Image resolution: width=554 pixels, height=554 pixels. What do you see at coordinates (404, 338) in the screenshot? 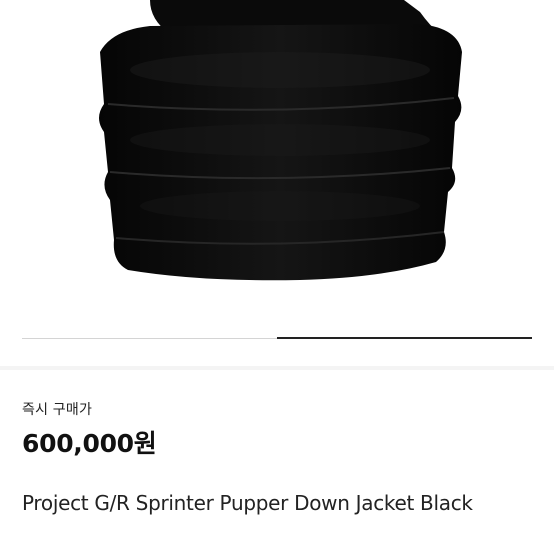
I see `image-carousel-indicator` at bounding box center [404, 338].